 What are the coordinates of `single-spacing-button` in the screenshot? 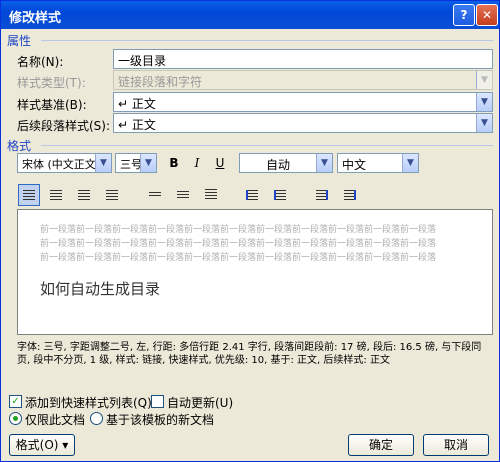 It's located at (155, 195).